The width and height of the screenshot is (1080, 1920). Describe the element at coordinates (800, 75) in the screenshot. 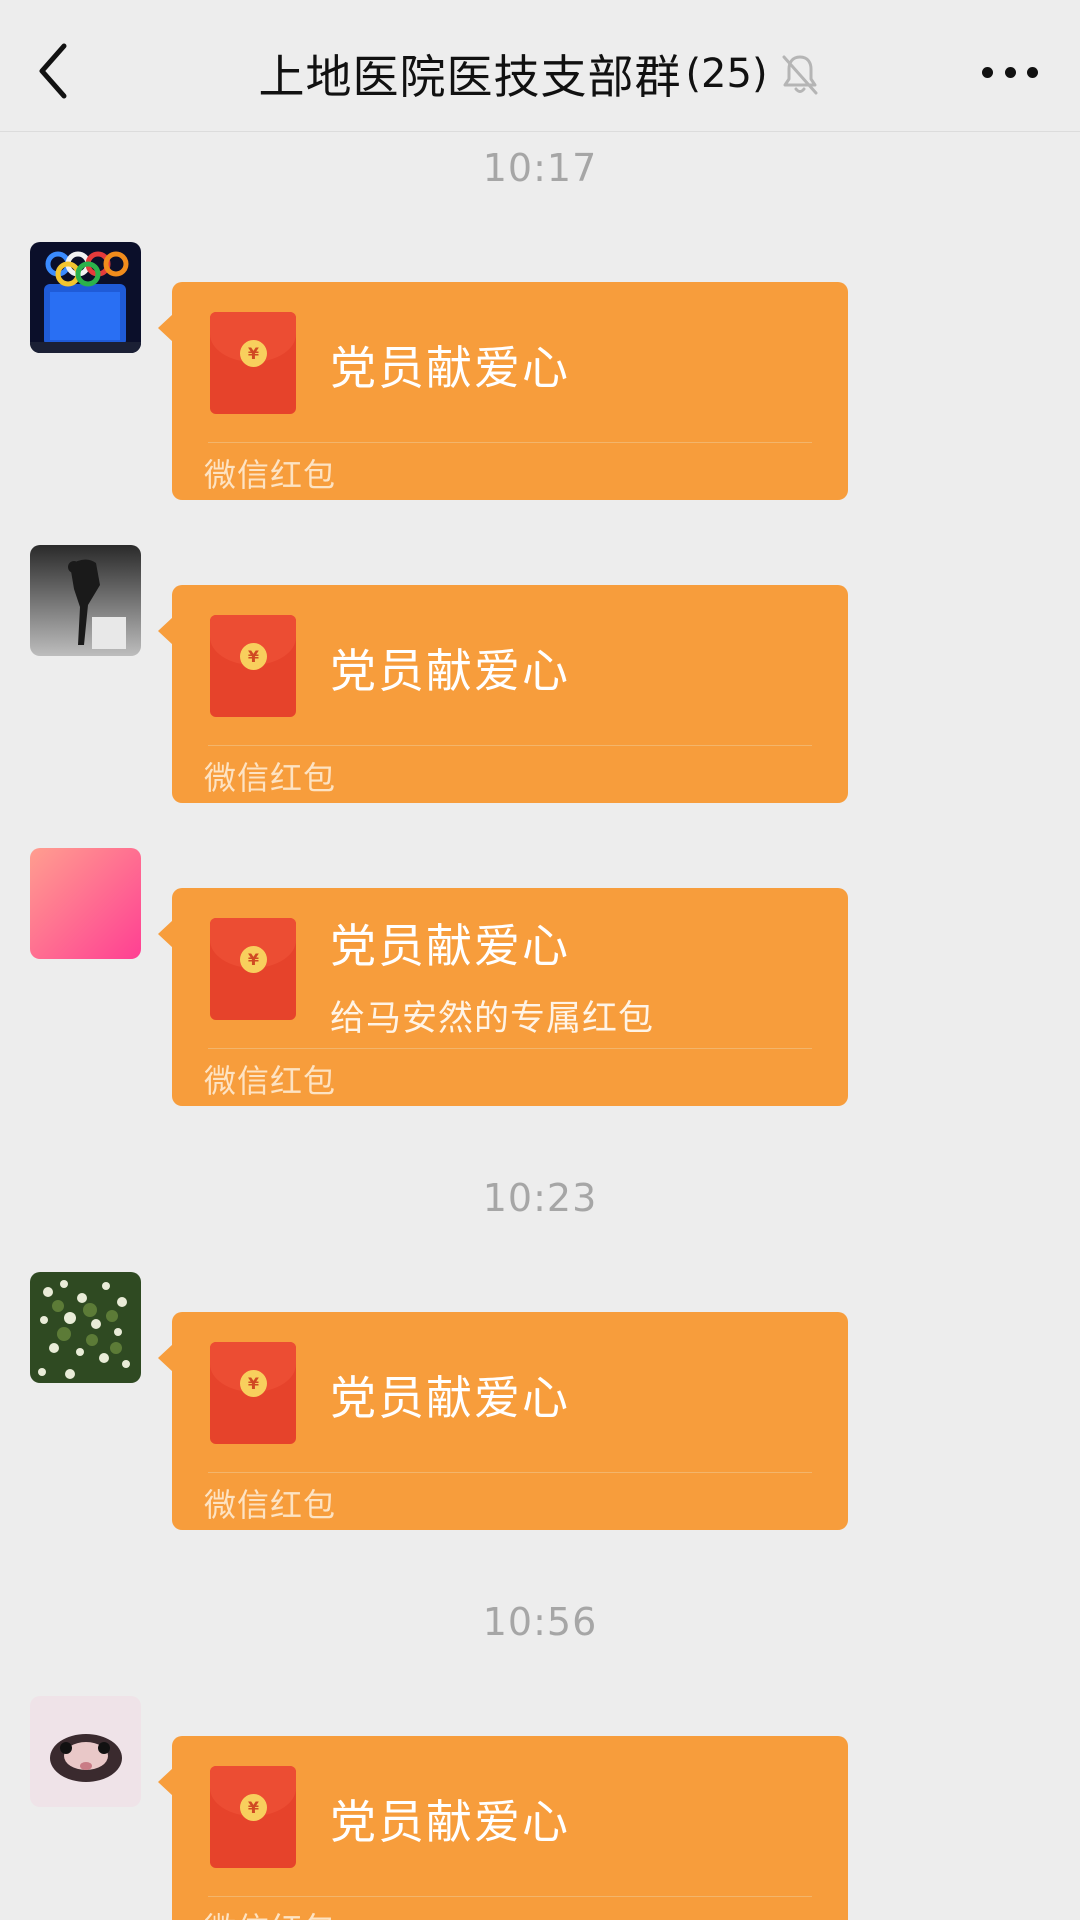

I see `muted-bell-icon` at that location.